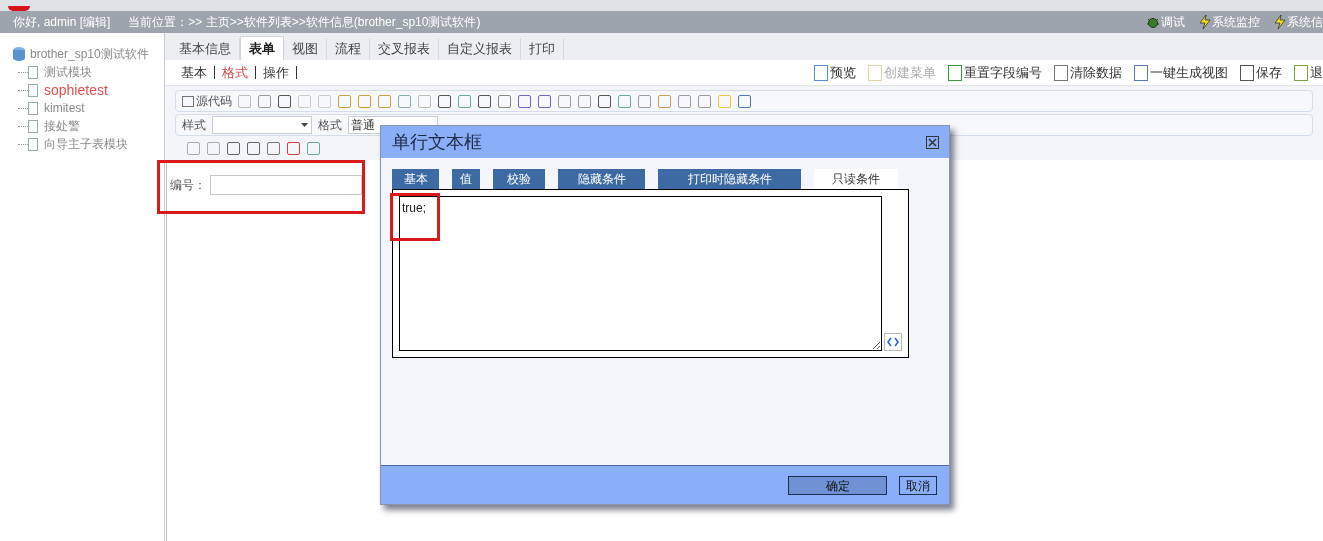 Image resolution: width=1323 pixels, height=541 pixels. I want to click on toolbar-action: 清除数据, so click(1088, 72).